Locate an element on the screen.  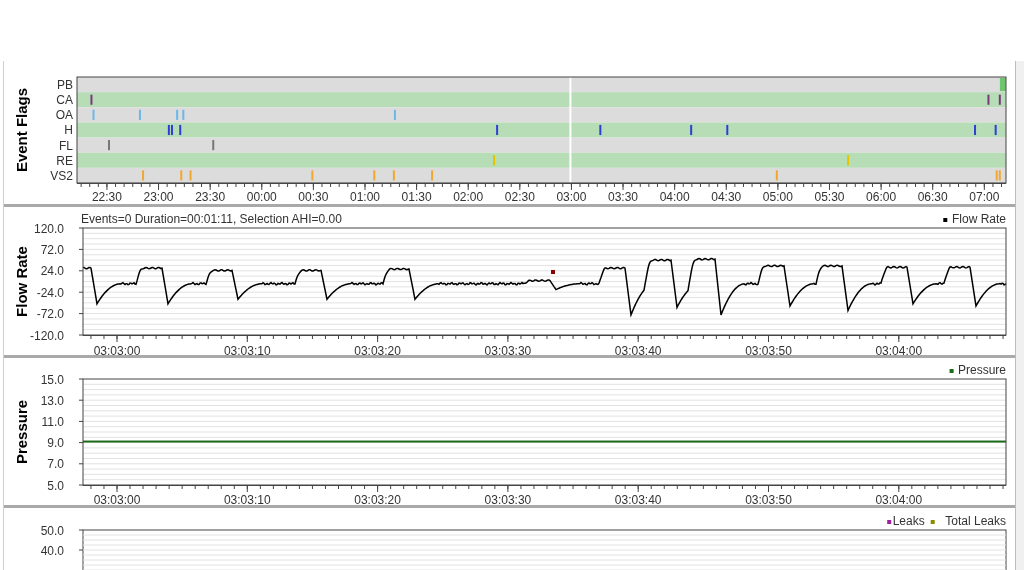
axis-label: 06:00 is located at coordinates (881, 197).